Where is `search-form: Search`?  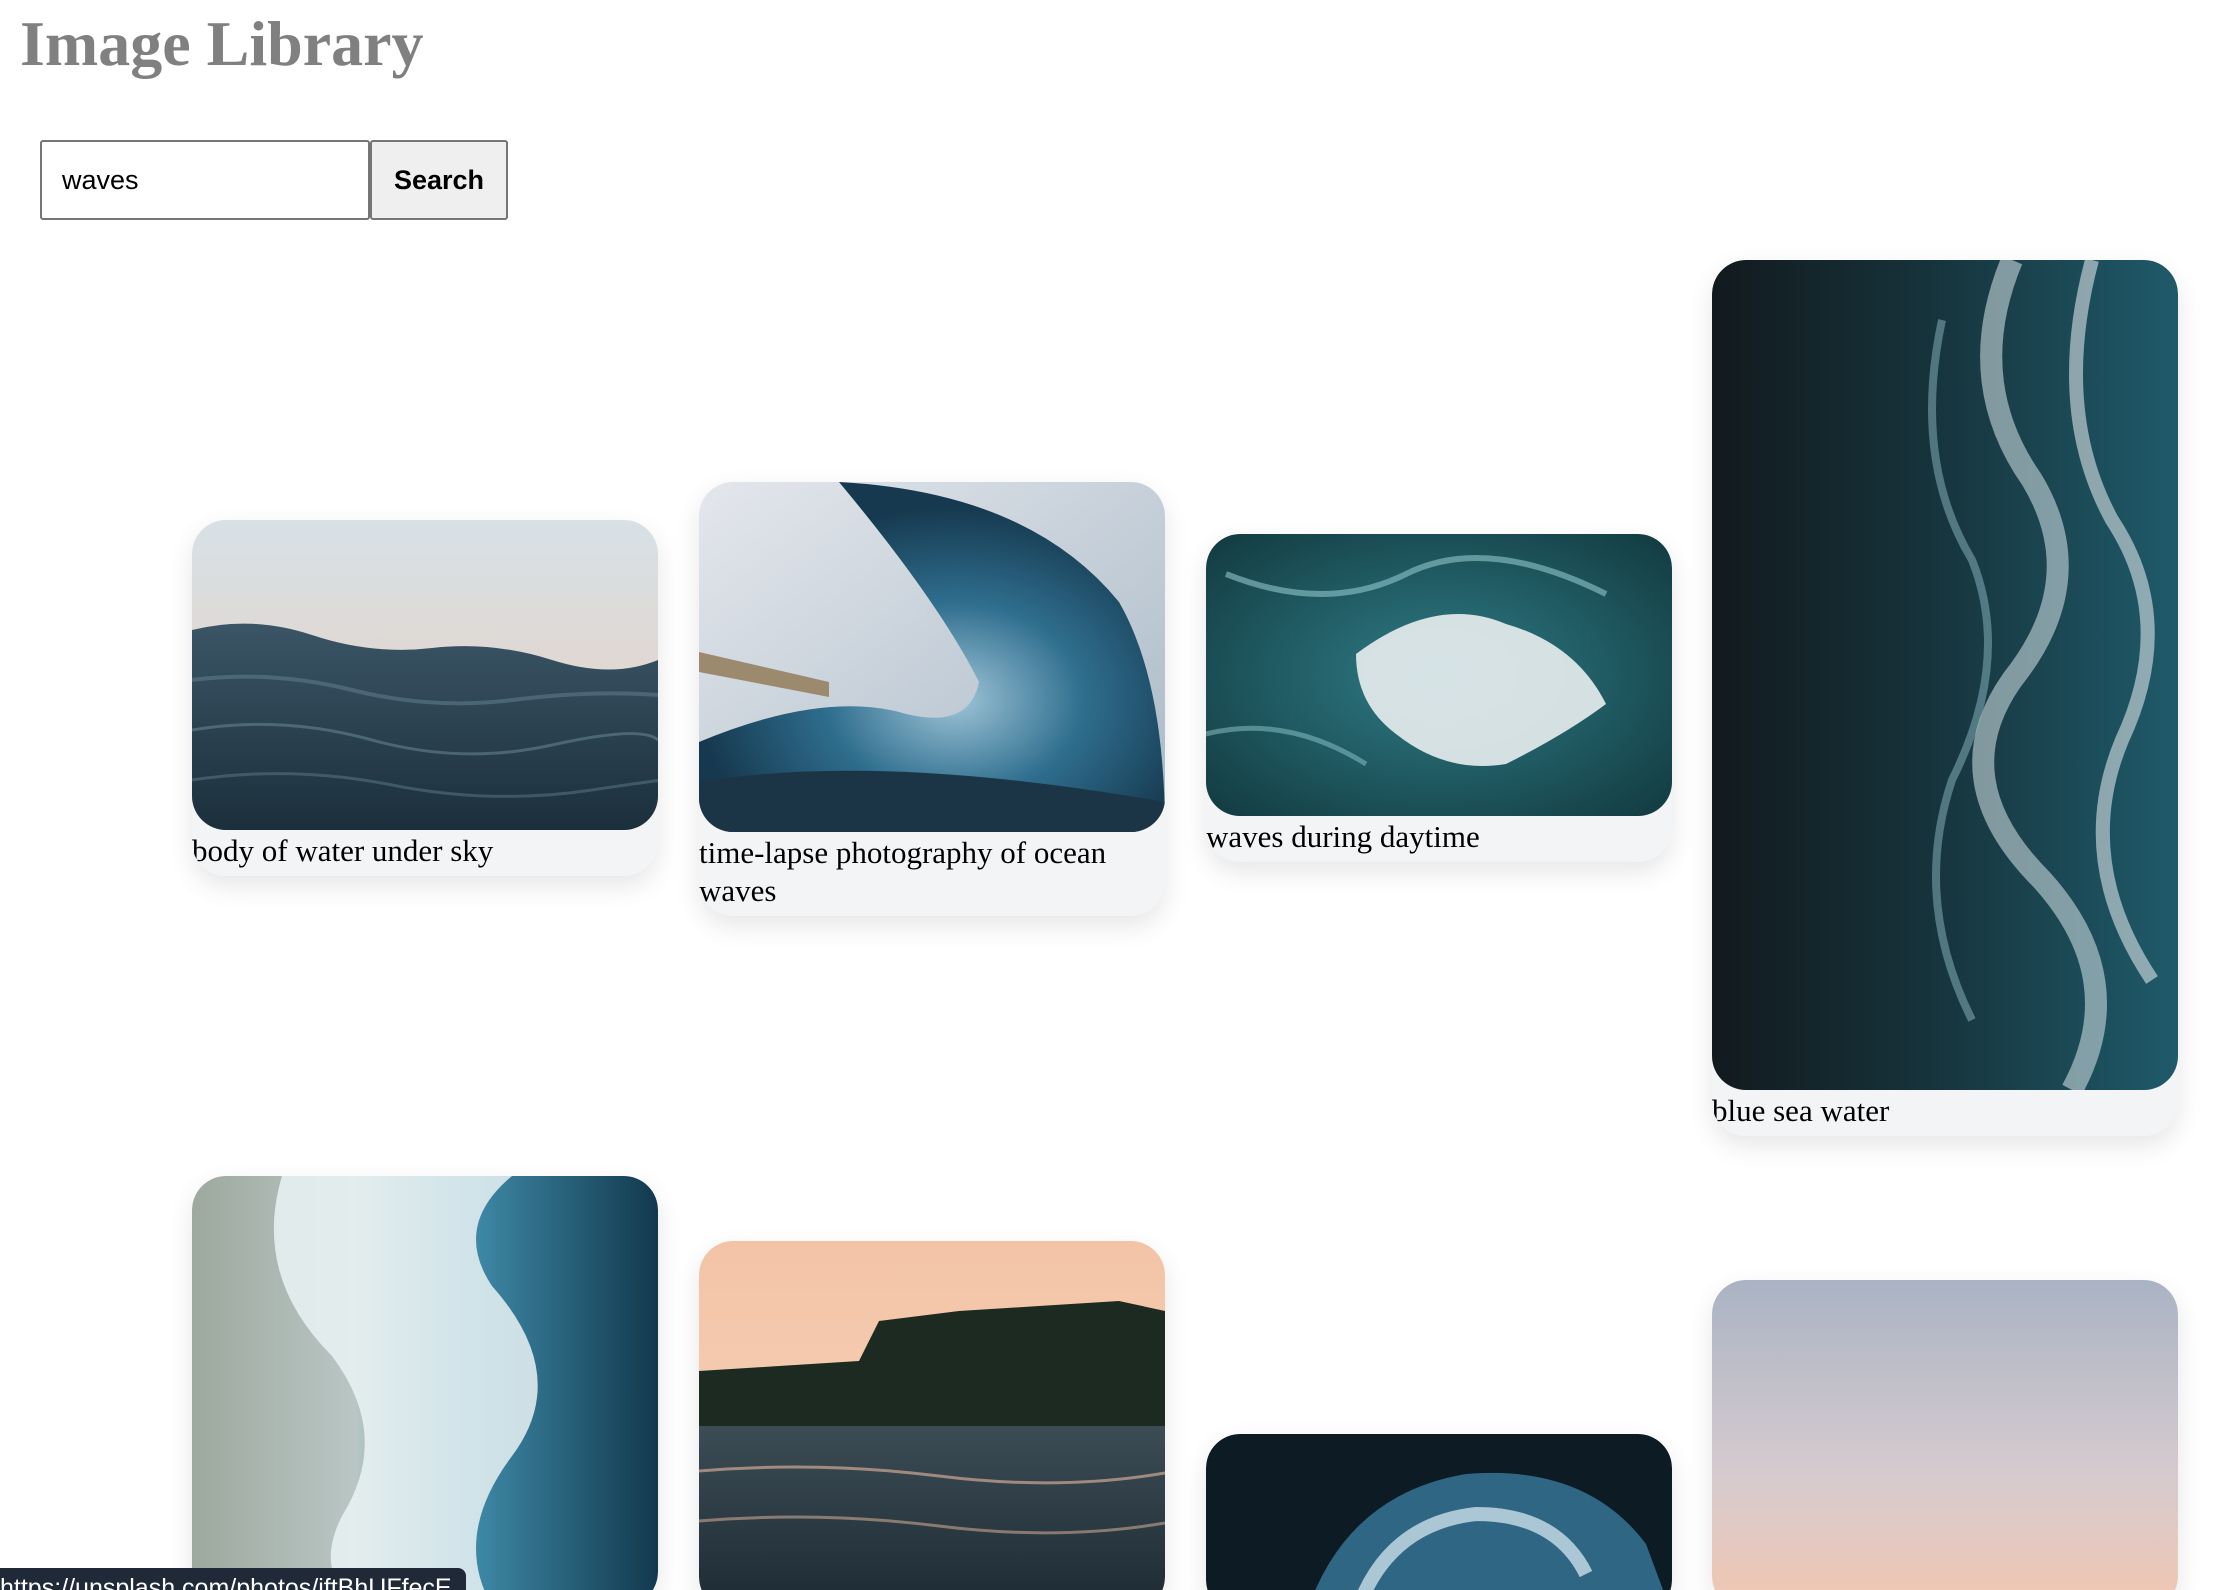
search-form: Search is located at coordinates (274, 180).